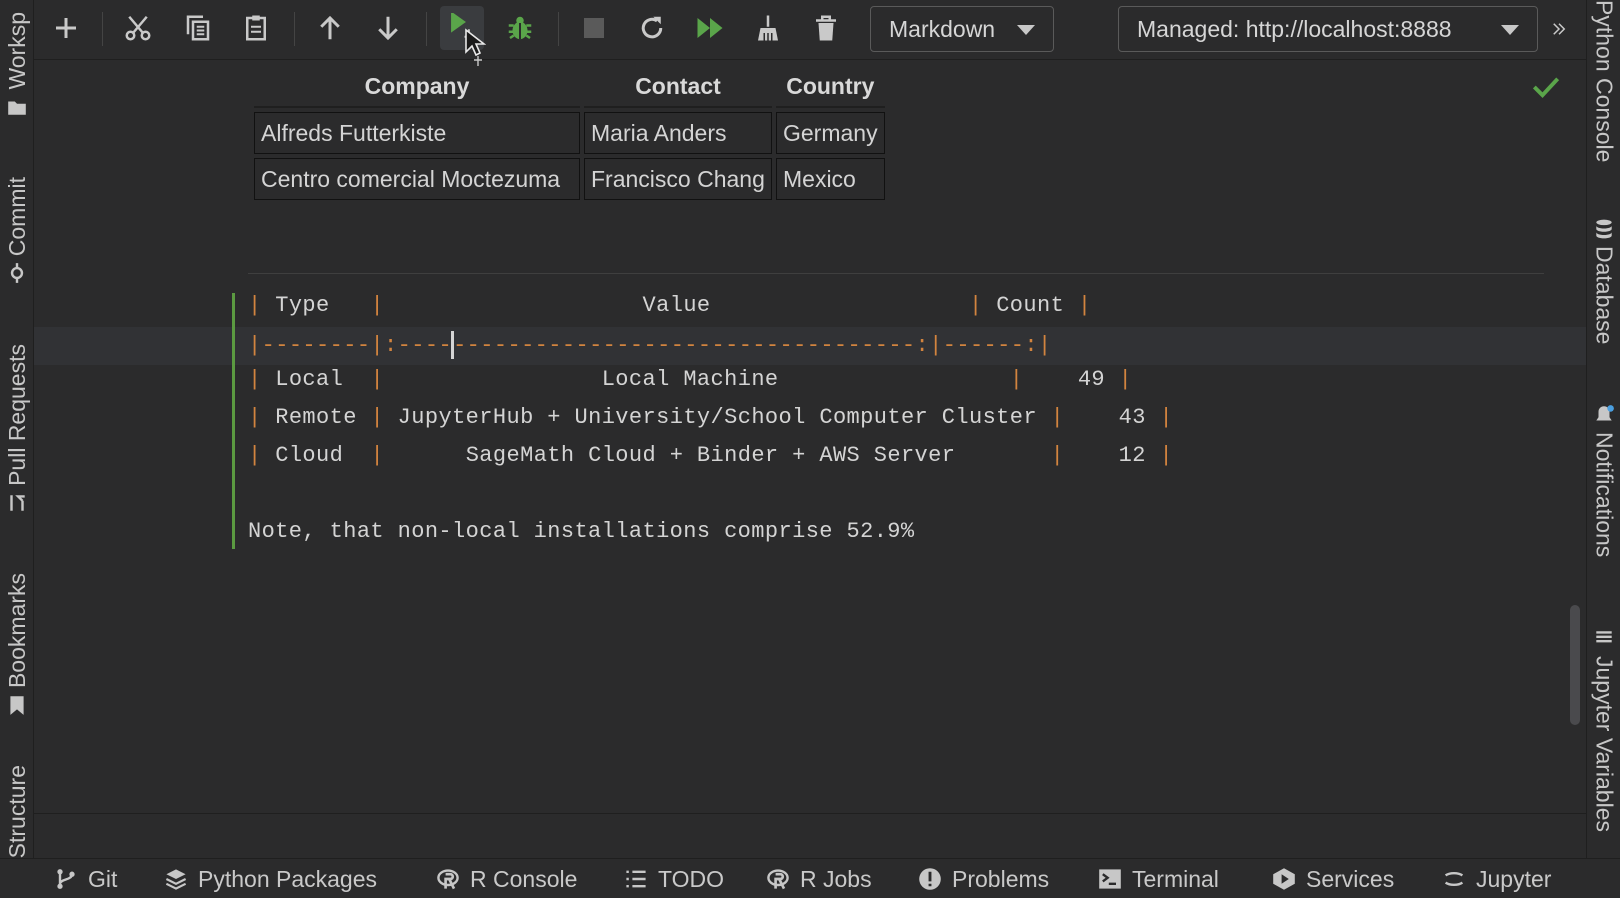 The height and width of the screenshot is (898, 1620). What do you see at coordinates (1605, 413) in the screenshot?
I see `bell-icon` at bounding box center [1605, 413].